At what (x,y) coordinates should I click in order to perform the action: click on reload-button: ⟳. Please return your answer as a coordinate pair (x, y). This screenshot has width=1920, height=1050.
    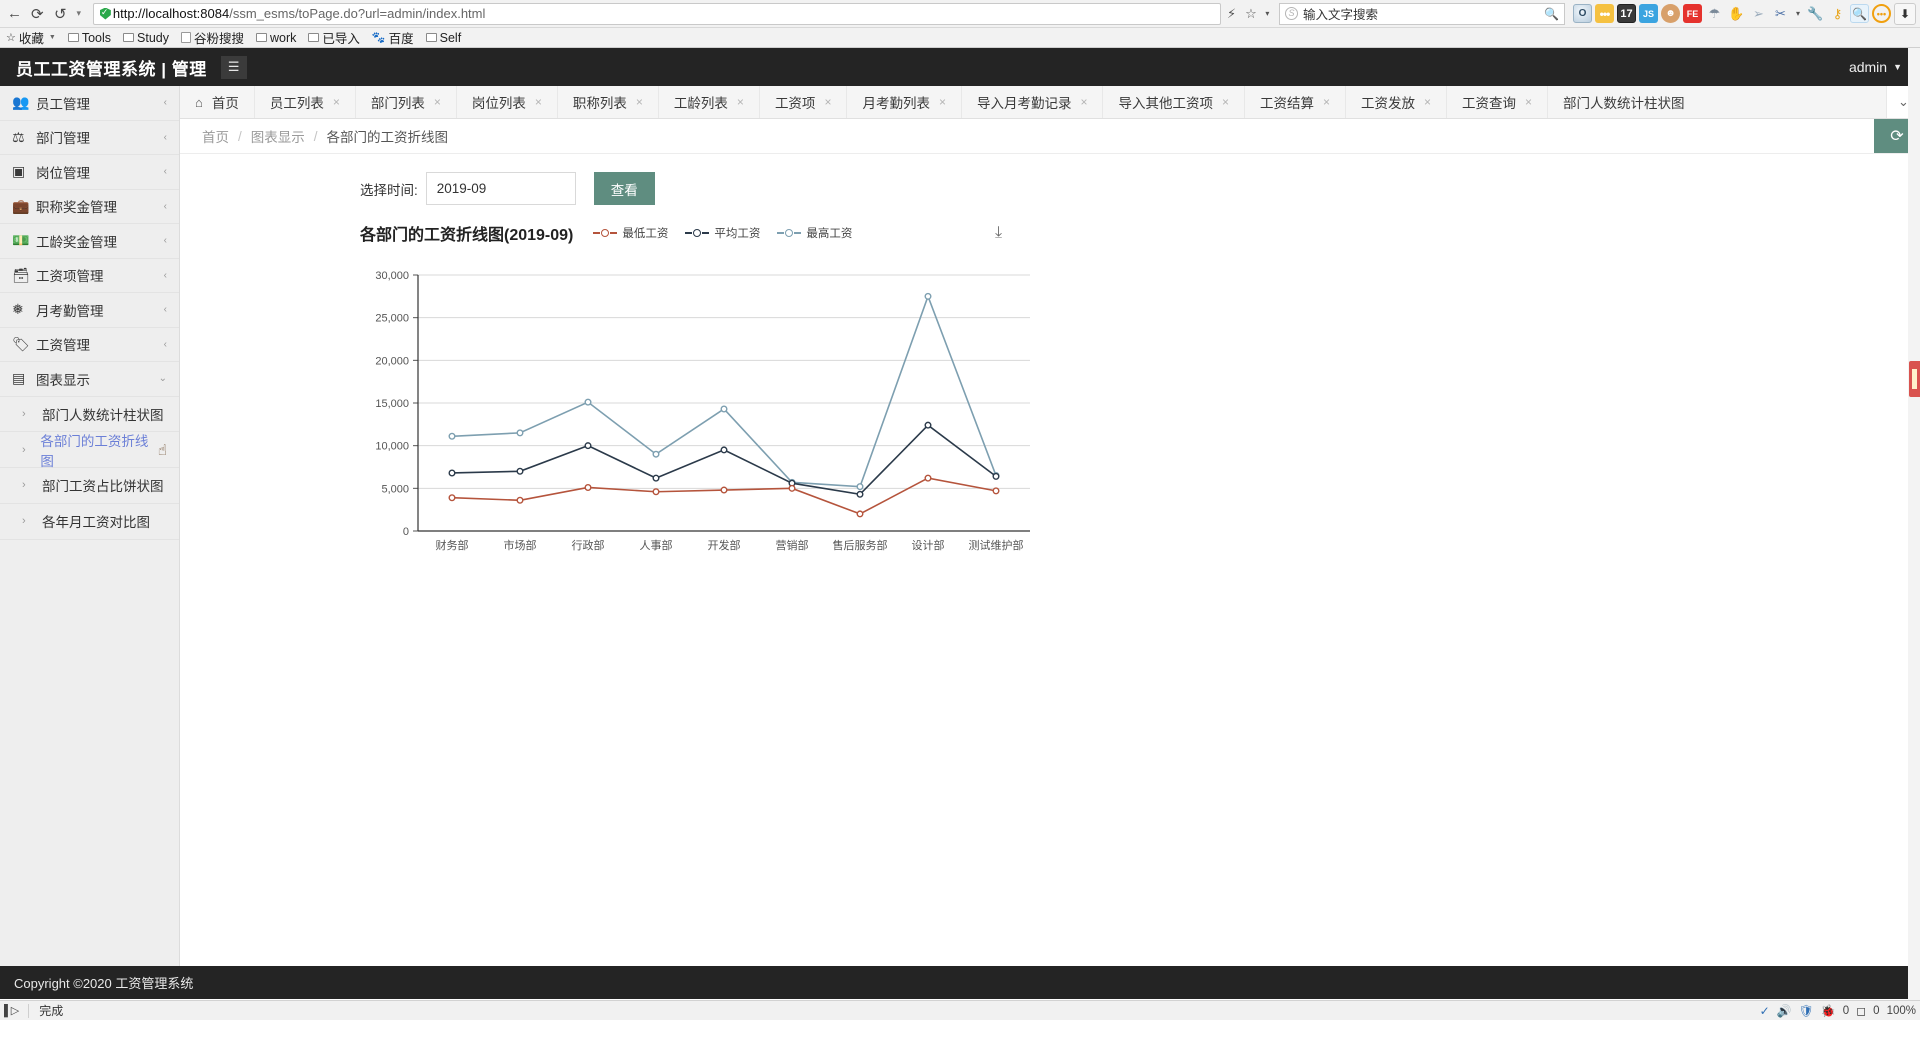
    Looking at the image, I should click on (37, 14).